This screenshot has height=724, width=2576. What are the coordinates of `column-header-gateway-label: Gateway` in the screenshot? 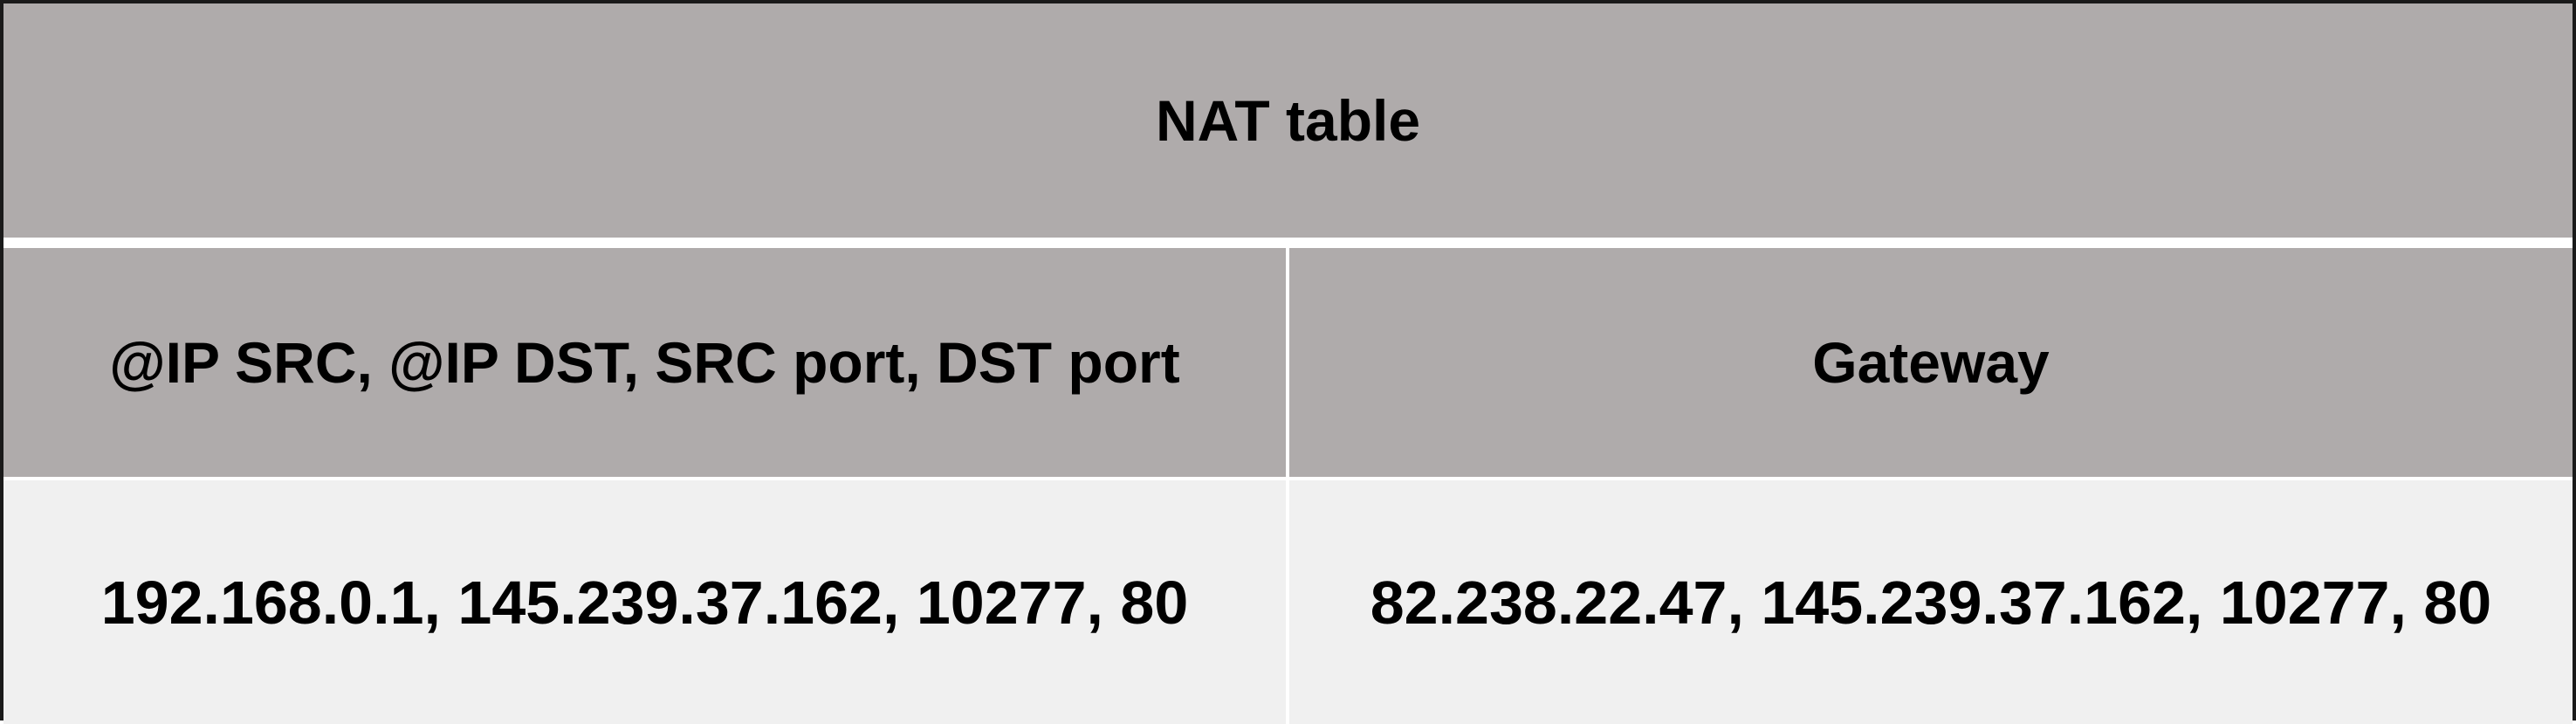 It's located at (1931, 362).